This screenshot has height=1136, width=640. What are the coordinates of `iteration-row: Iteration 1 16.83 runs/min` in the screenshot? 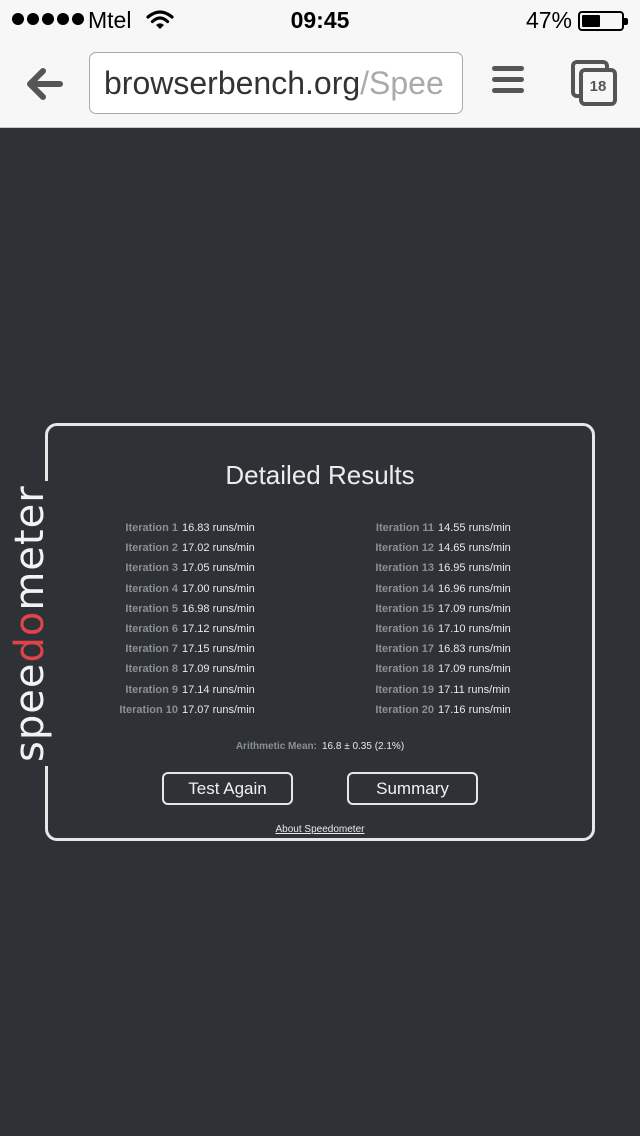 It's located at (188, 528).